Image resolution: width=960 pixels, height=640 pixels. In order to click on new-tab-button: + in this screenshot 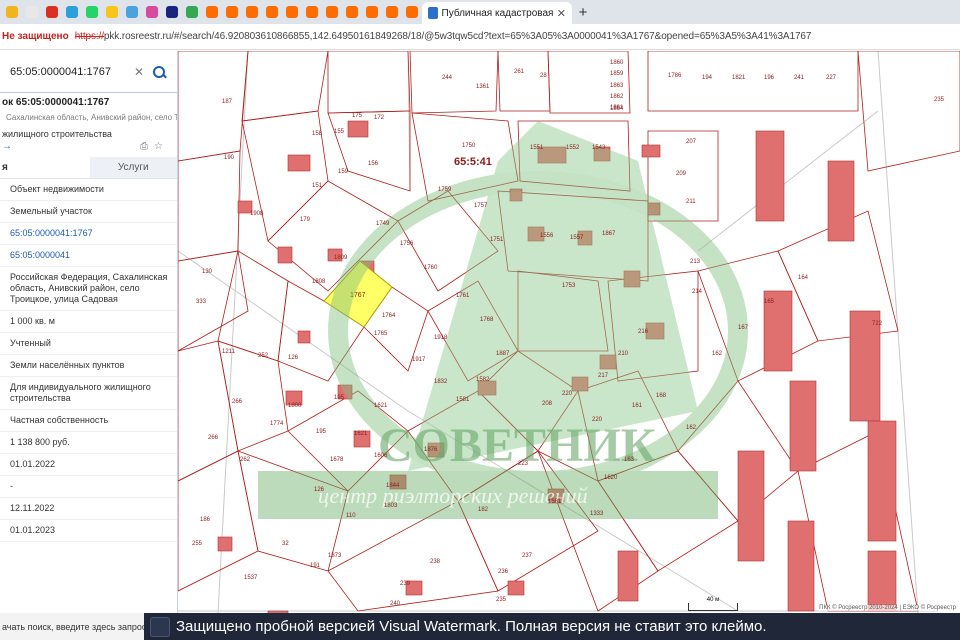, I will do `click(583, 12)`.